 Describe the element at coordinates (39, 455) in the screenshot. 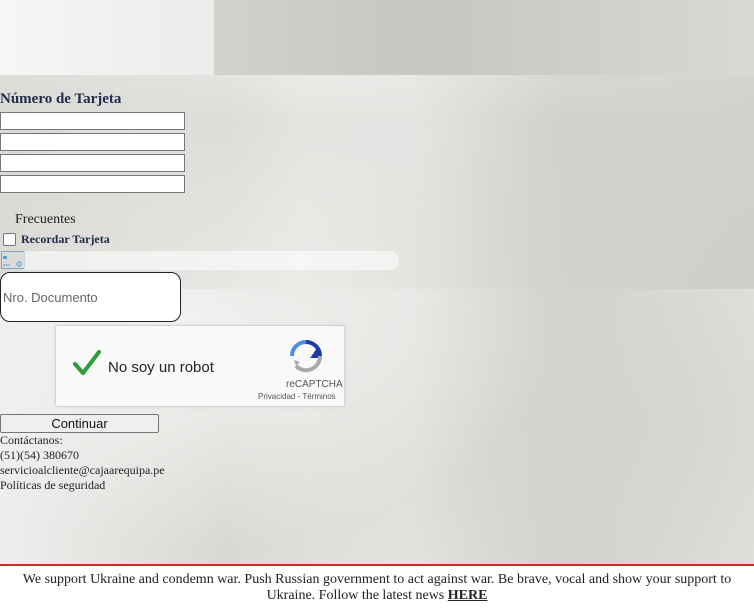

I see `contact-phone: (51)(54) 380670` at that location.